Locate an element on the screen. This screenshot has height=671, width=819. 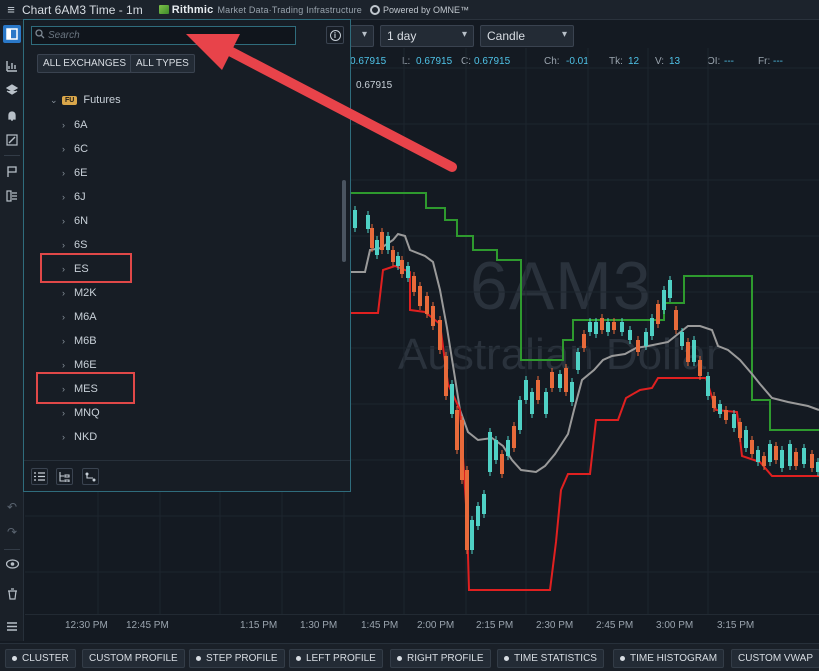
prev-dropdown: ▾ is located at coordinates (362, 36).